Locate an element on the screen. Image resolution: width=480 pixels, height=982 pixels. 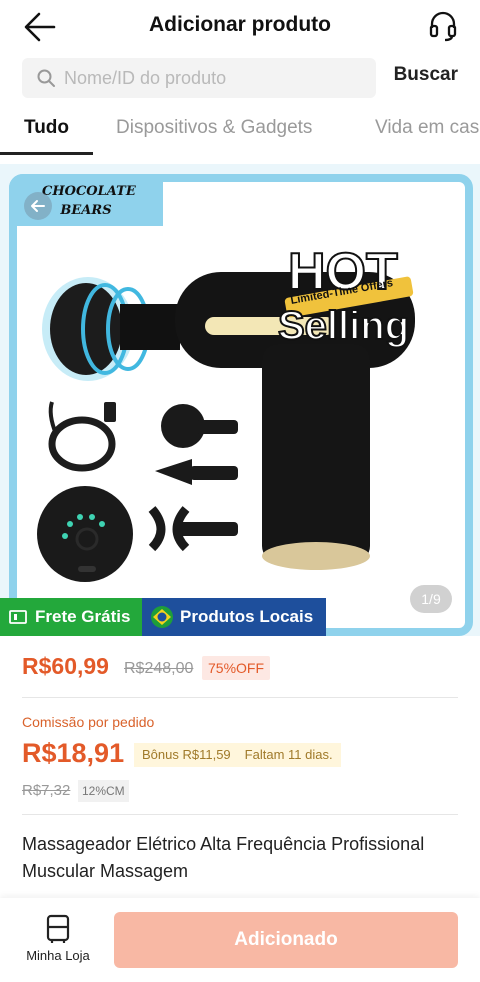
add-button: Adicionado is located at coordinates (286, 940).